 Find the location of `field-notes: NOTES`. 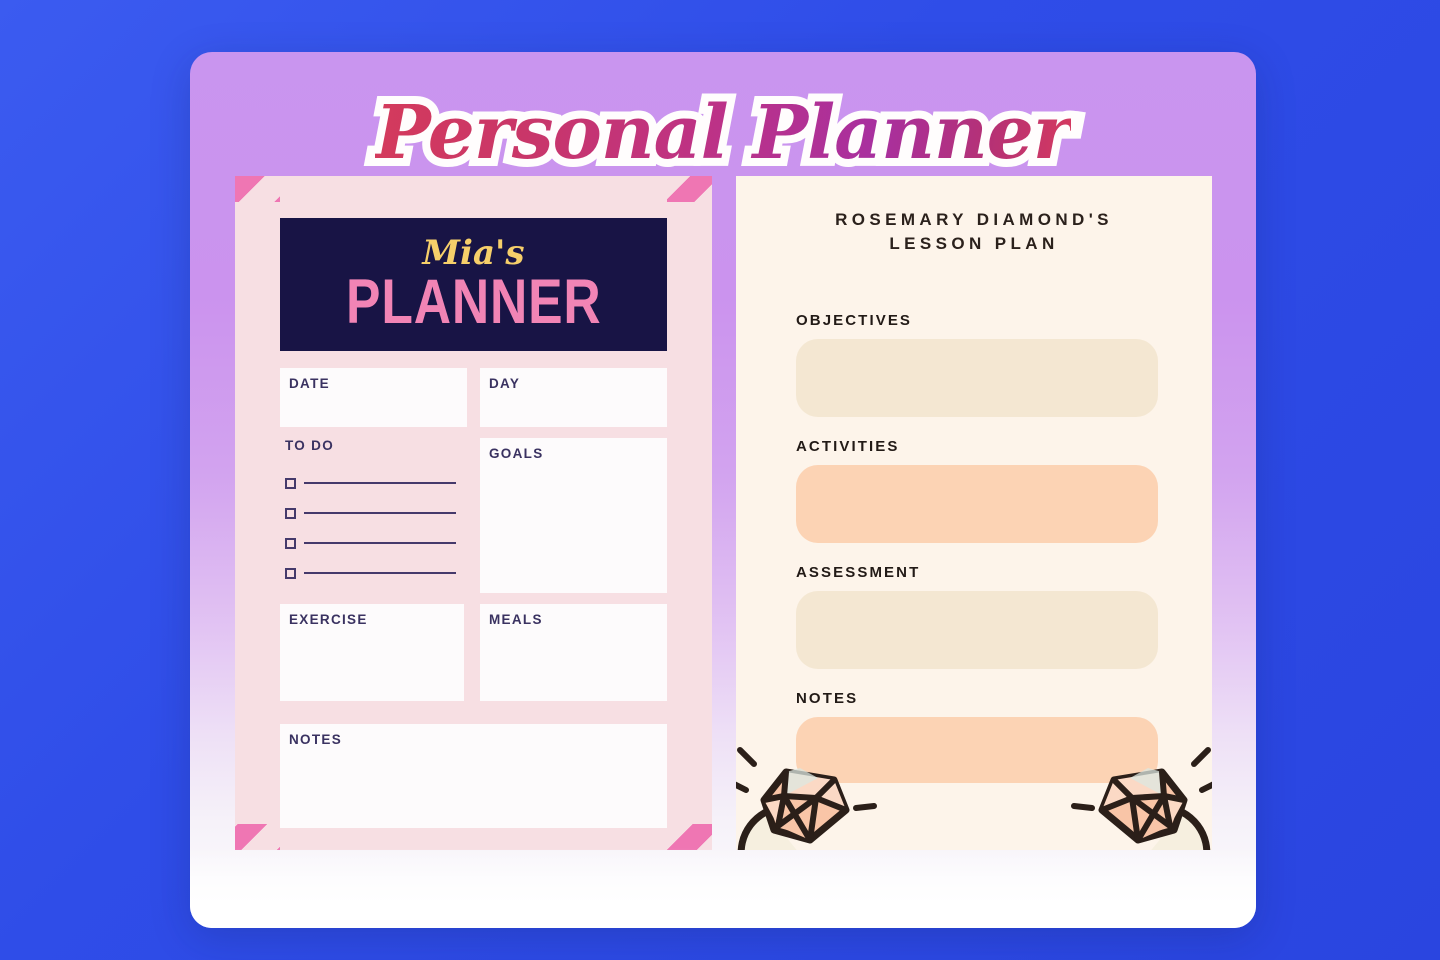

field-notes: NOTES is located at coordinates (473, 776).